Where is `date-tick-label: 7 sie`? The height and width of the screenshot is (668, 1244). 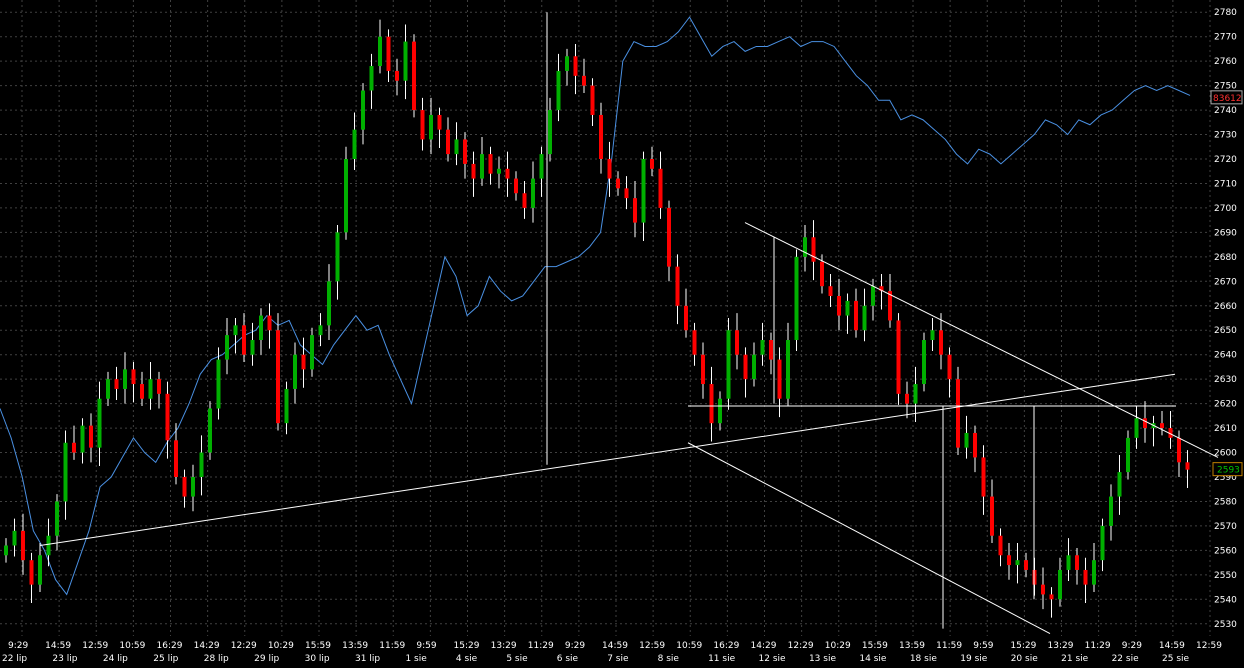
date-tick-label: 7 sie is located at coordinates (618, 659).